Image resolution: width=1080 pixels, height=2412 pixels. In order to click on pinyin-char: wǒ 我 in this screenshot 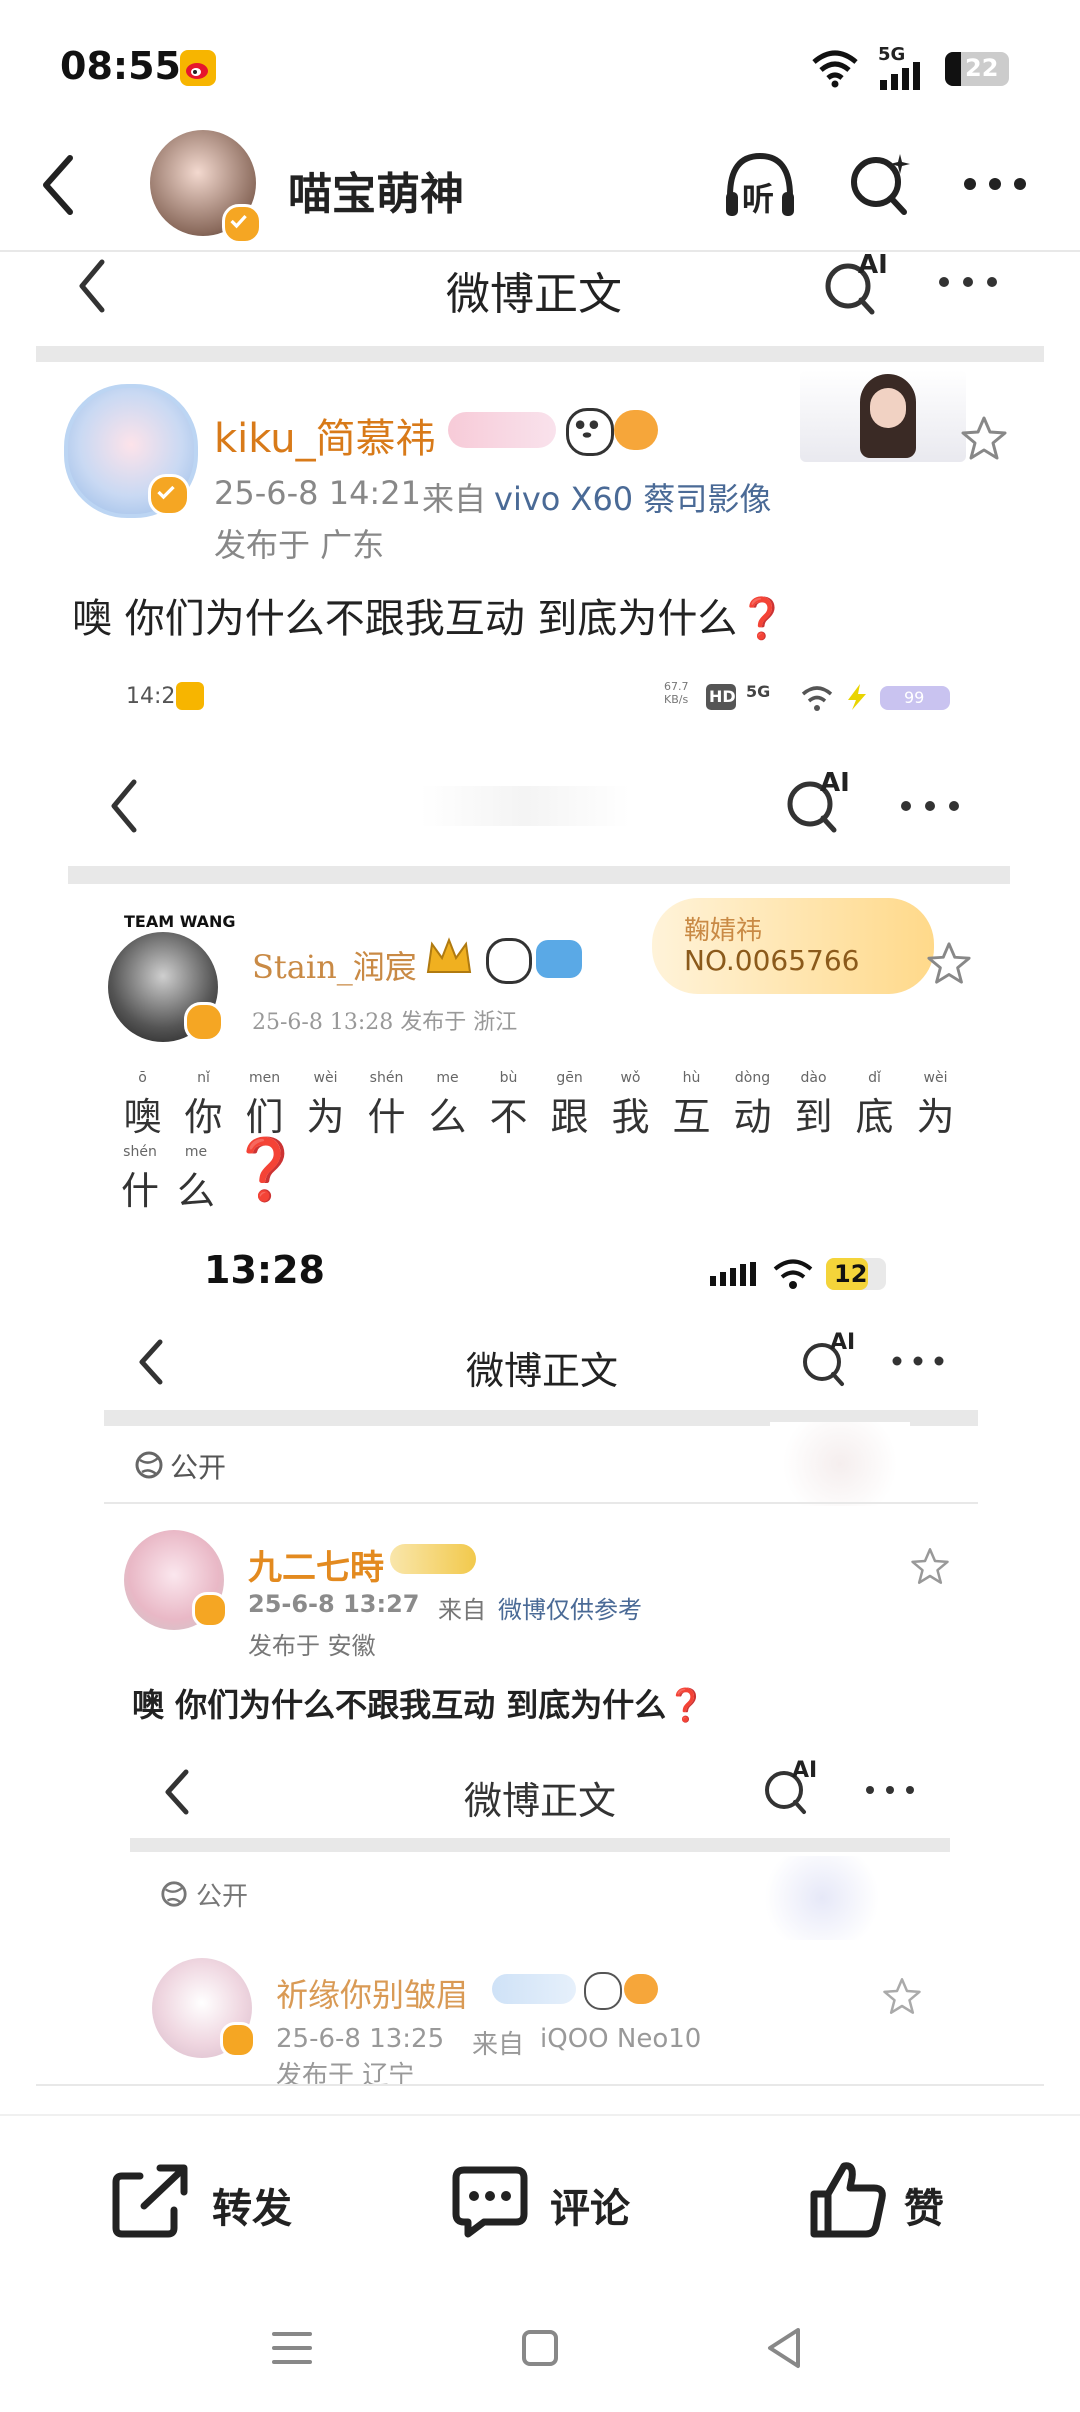, I will do `click(630, 1105)`.